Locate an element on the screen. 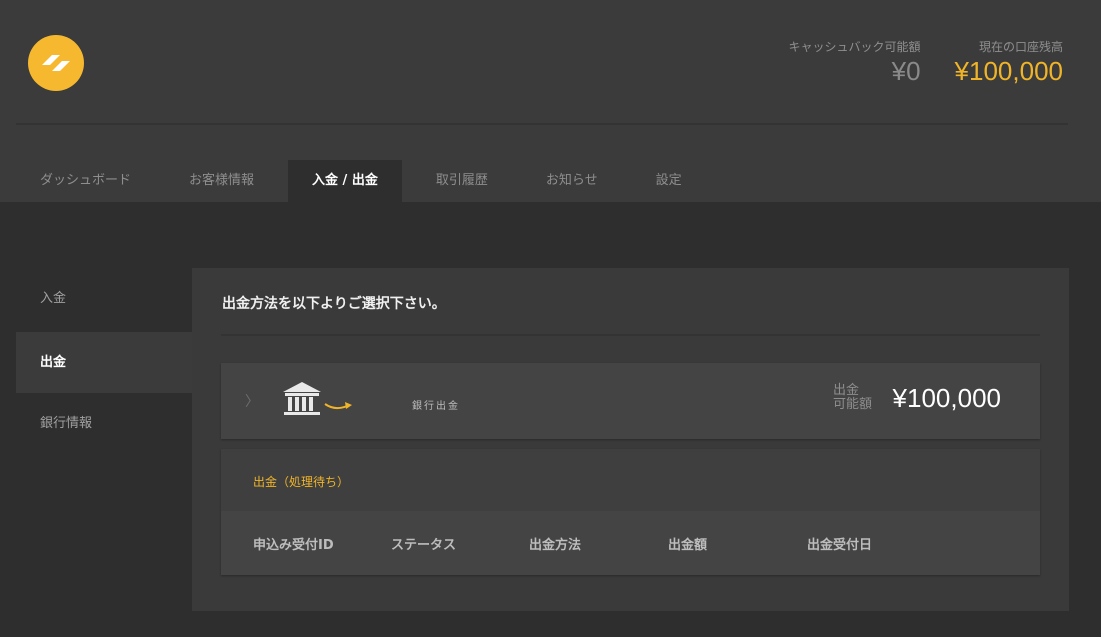  table-header: 申込み受付ID ステータス 出金方法 出金額 出金受付日 is located at coordinates (630, 543).